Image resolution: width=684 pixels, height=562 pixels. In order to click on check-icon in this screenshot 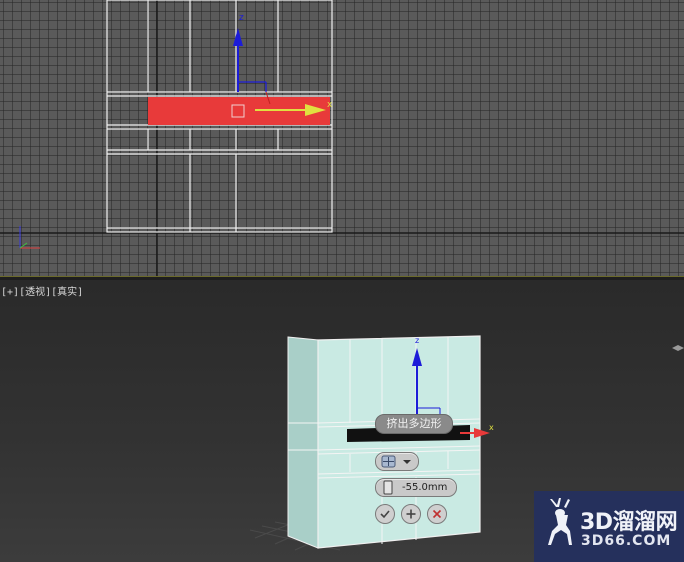, I will do `click(385, 514)`.